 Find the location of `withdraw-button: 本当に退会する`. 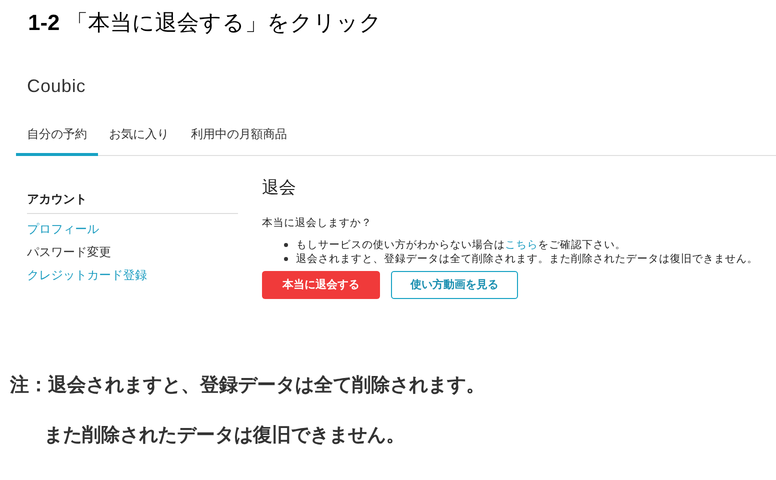

withdraw-button: 本当に退会する is located at coordinates (321, 285).